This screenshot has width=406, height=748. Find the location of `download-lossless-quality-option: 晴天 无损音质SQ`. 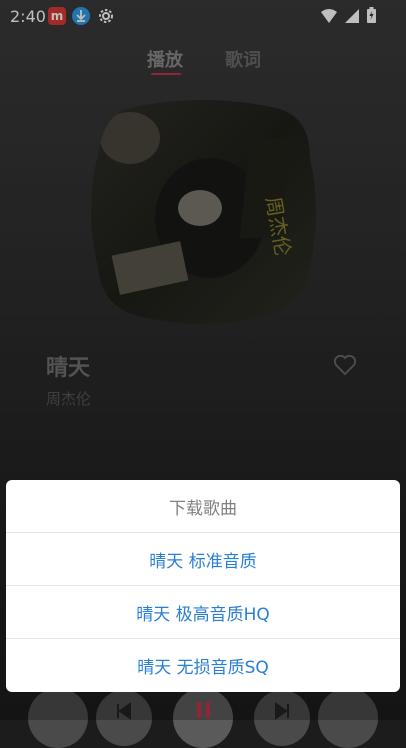

download-lossless-quality-option: 晴天 无损音质SQ is located at coordinates (203, 665).